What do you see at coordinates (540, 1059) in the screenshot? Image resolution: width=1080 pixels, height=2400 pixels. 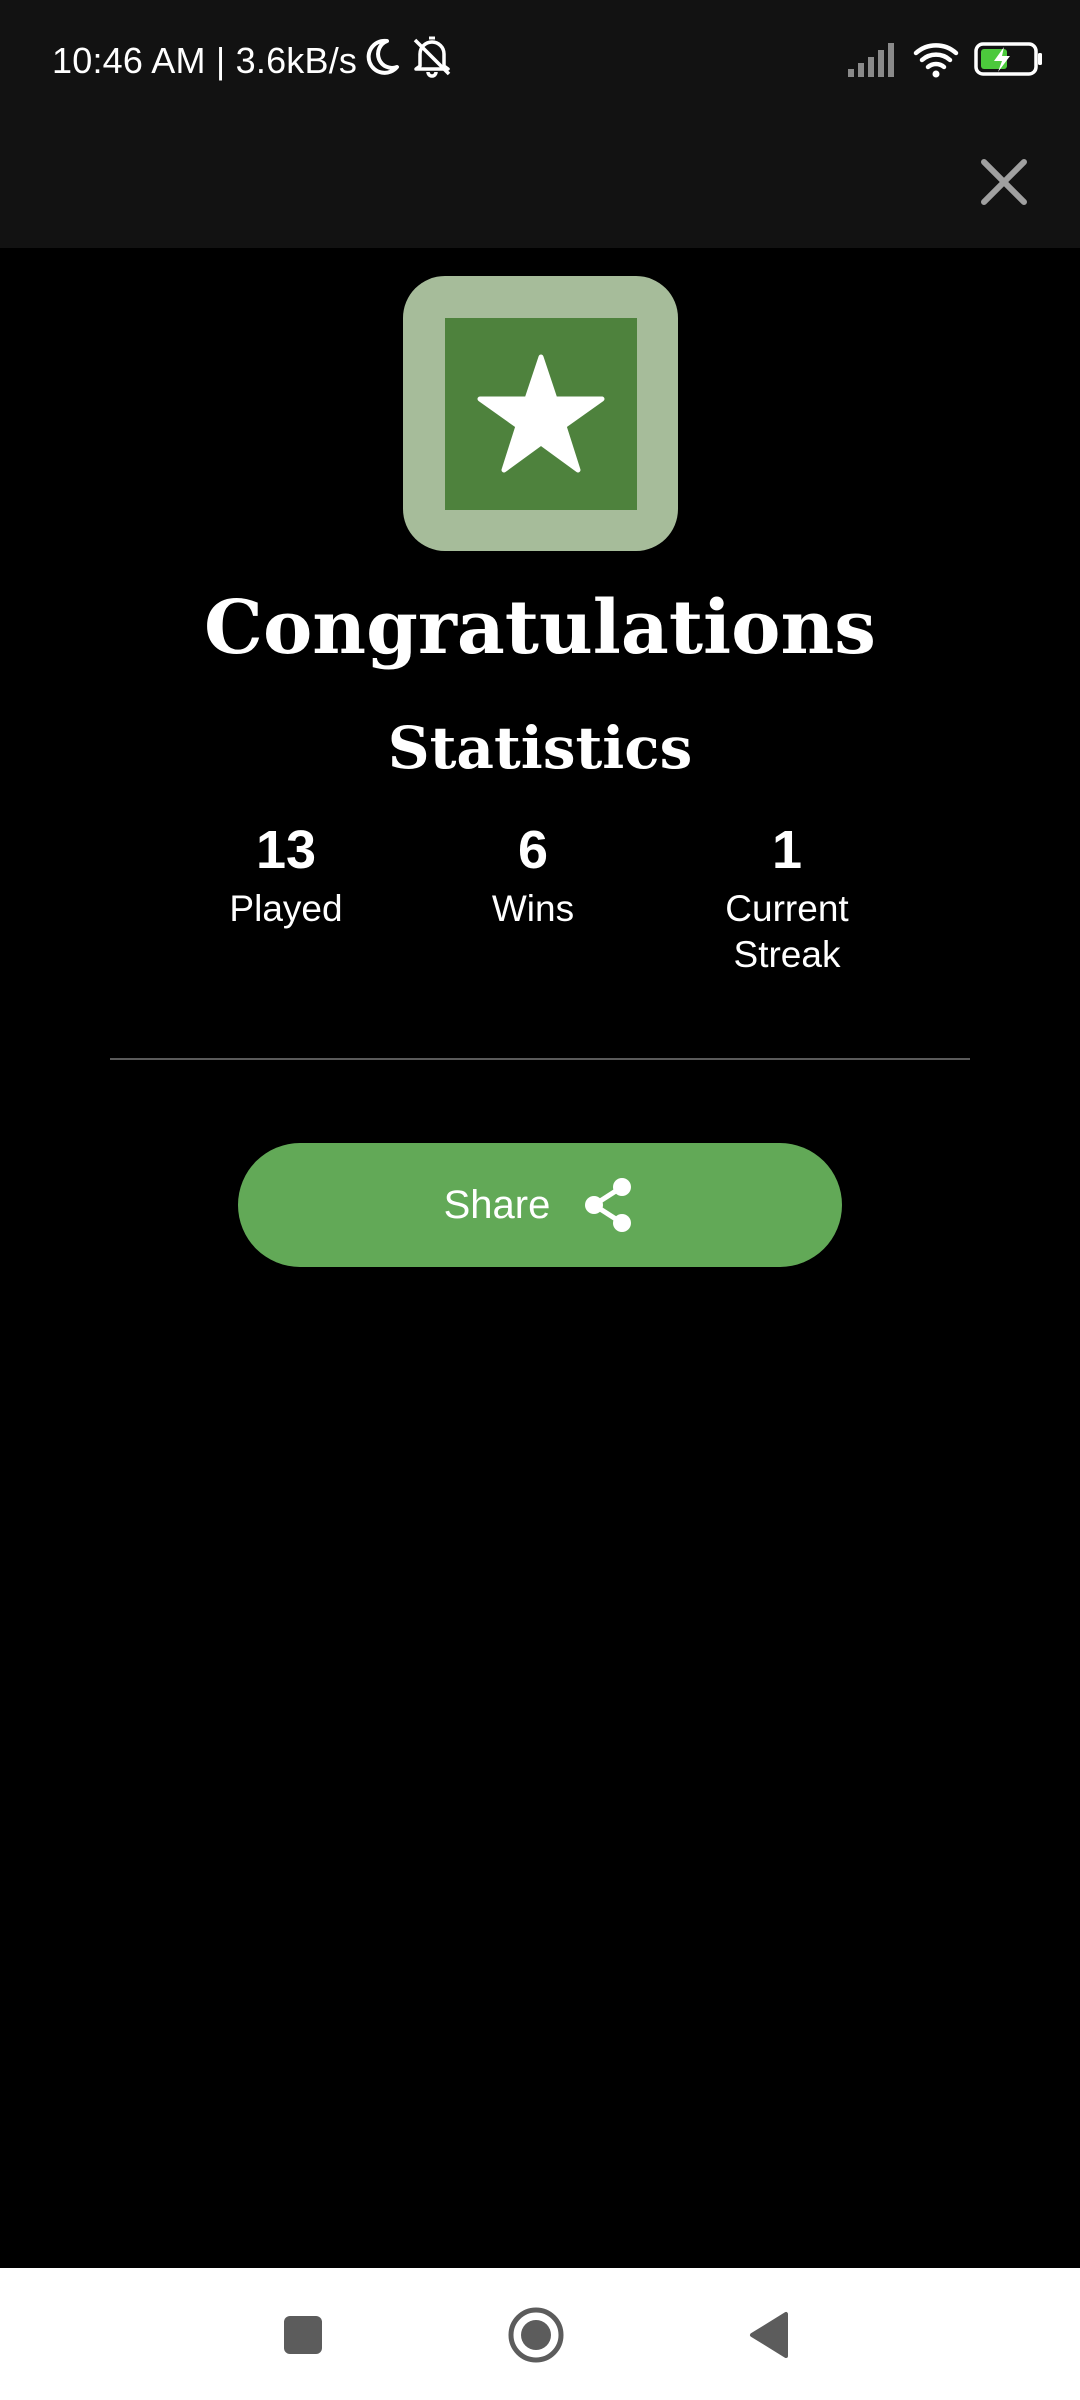 I see `divider` at bounding box center [540, 1059].